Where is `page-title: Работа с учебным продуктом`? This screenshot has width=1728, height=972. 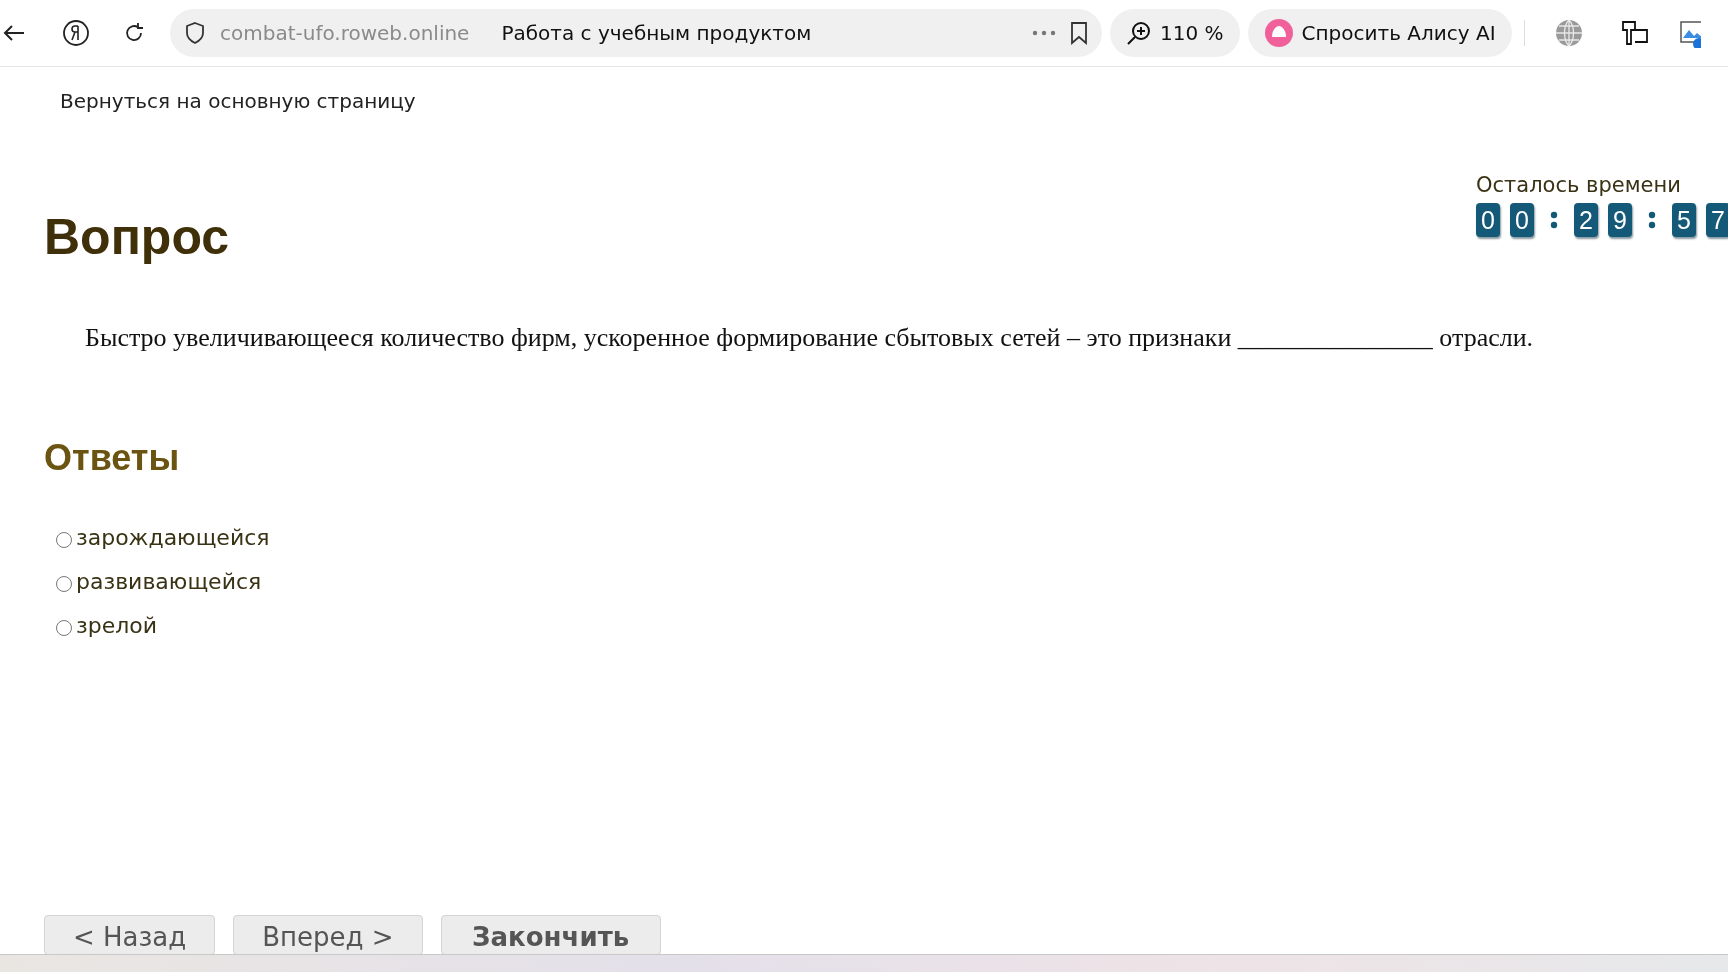 page-title: Работа с учебным продуктом is located at coordinates (657, 33).